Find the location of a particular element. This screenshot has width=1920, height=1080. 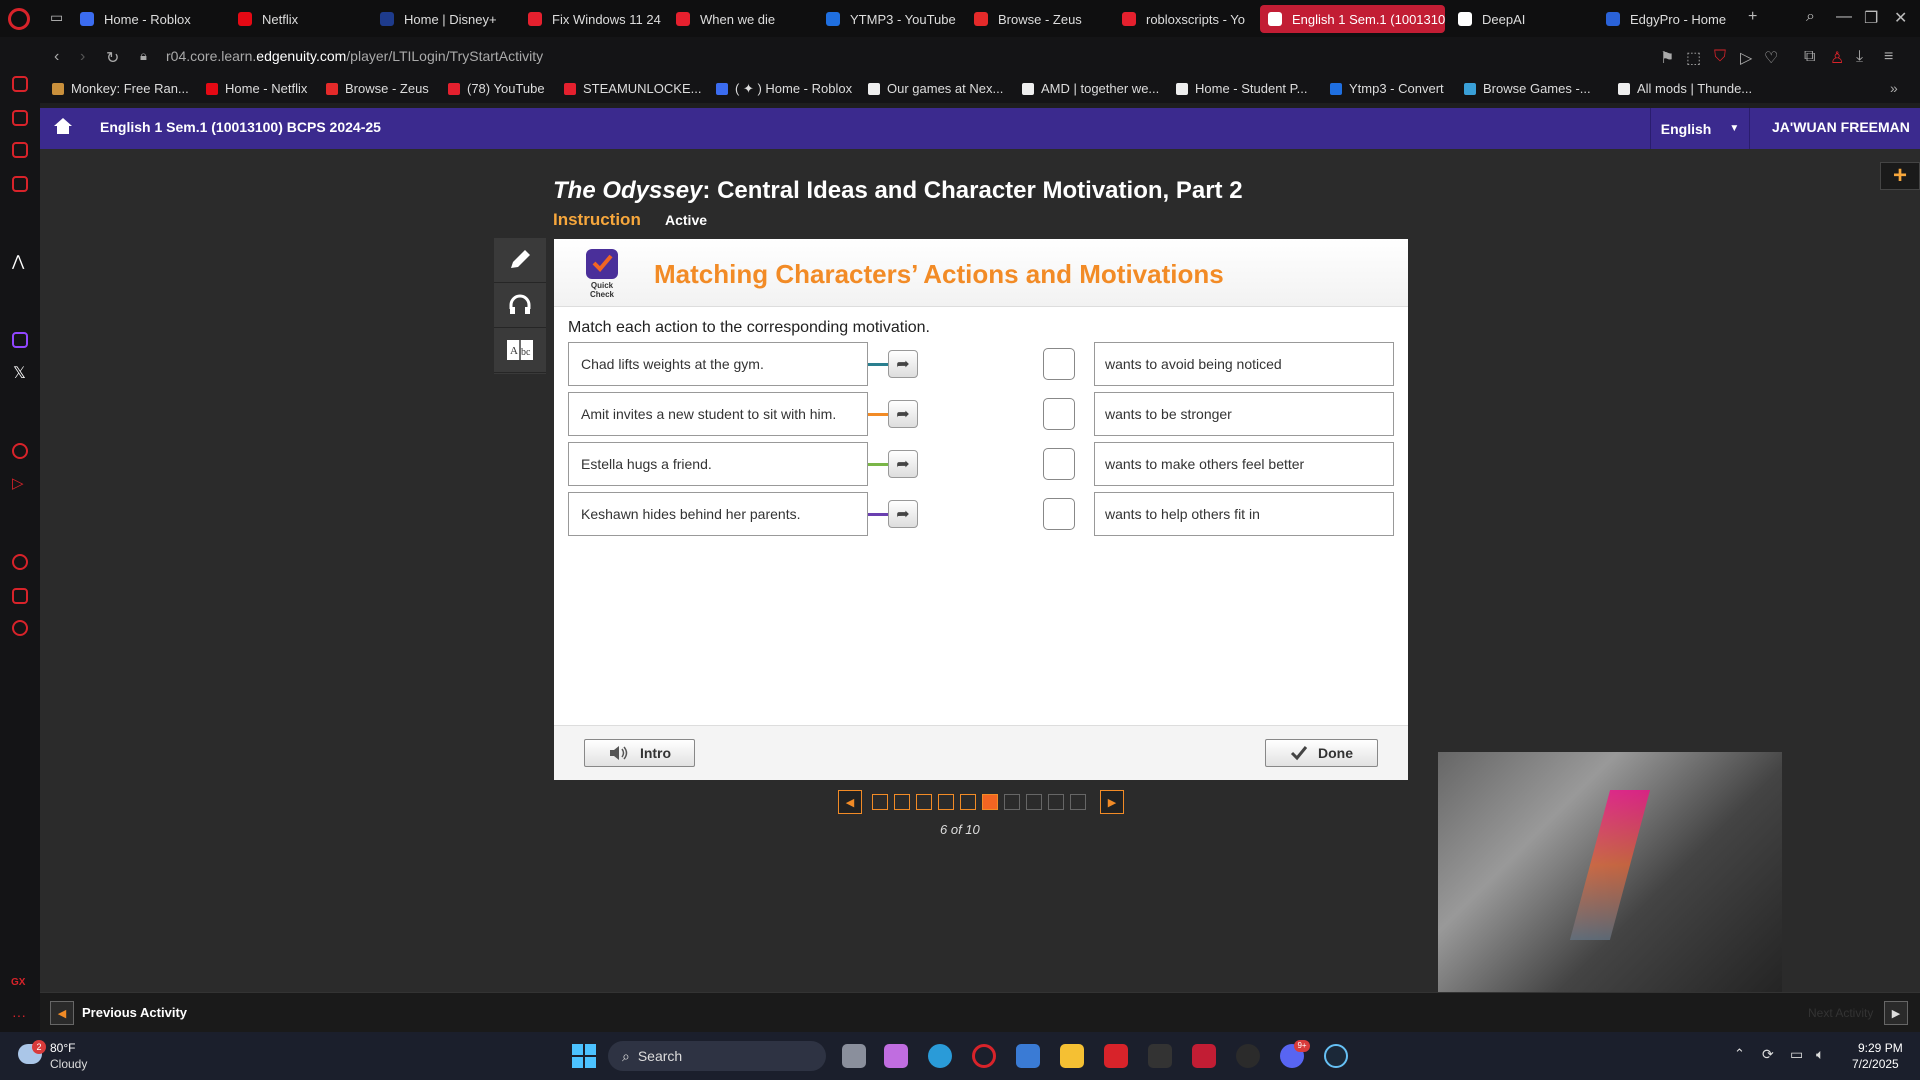

language-select: English ▼ is located at coordinates (1700, 128).